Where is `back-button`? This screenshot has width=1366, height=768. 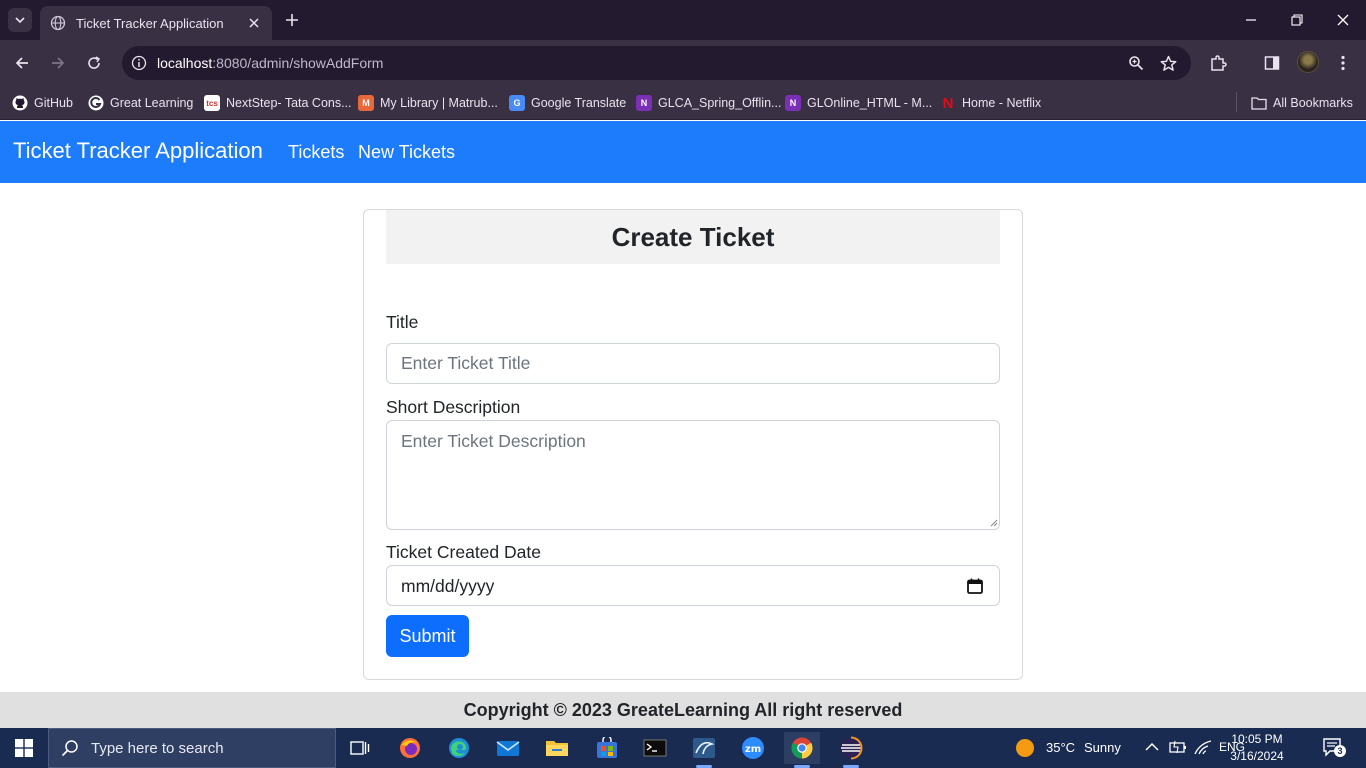
back-button is located at coordinates (22, 63).